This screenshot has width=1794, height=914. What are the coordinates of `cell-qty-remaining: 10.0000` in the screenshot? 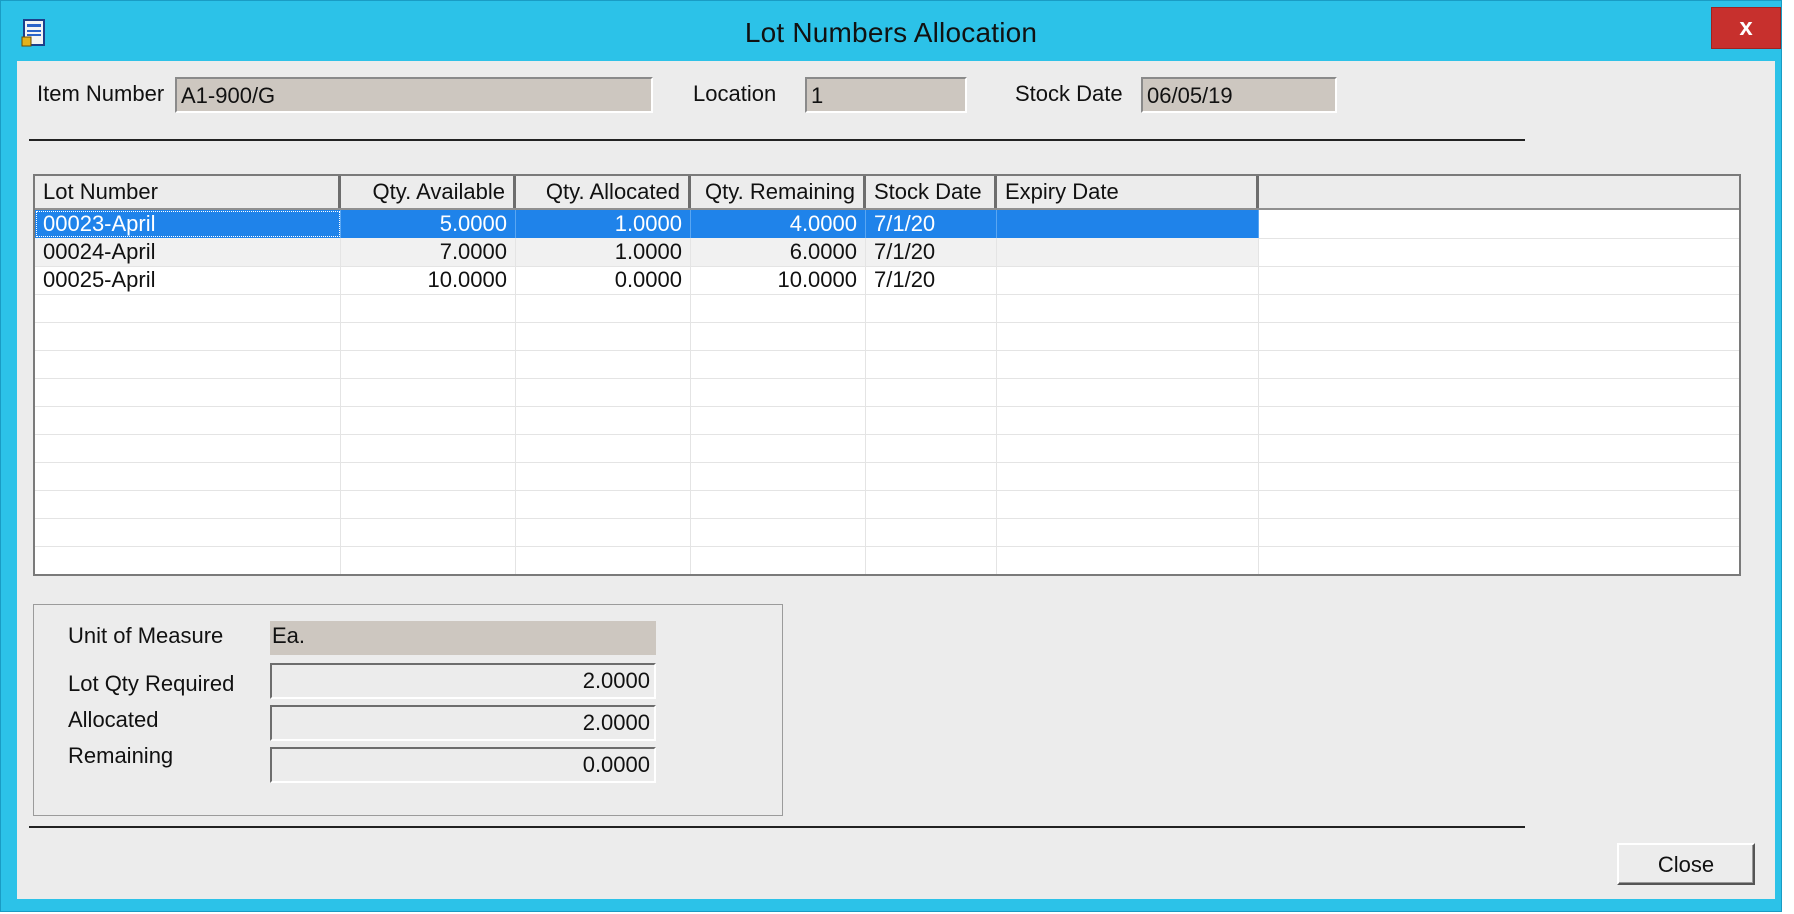 It's located at (778, 280).